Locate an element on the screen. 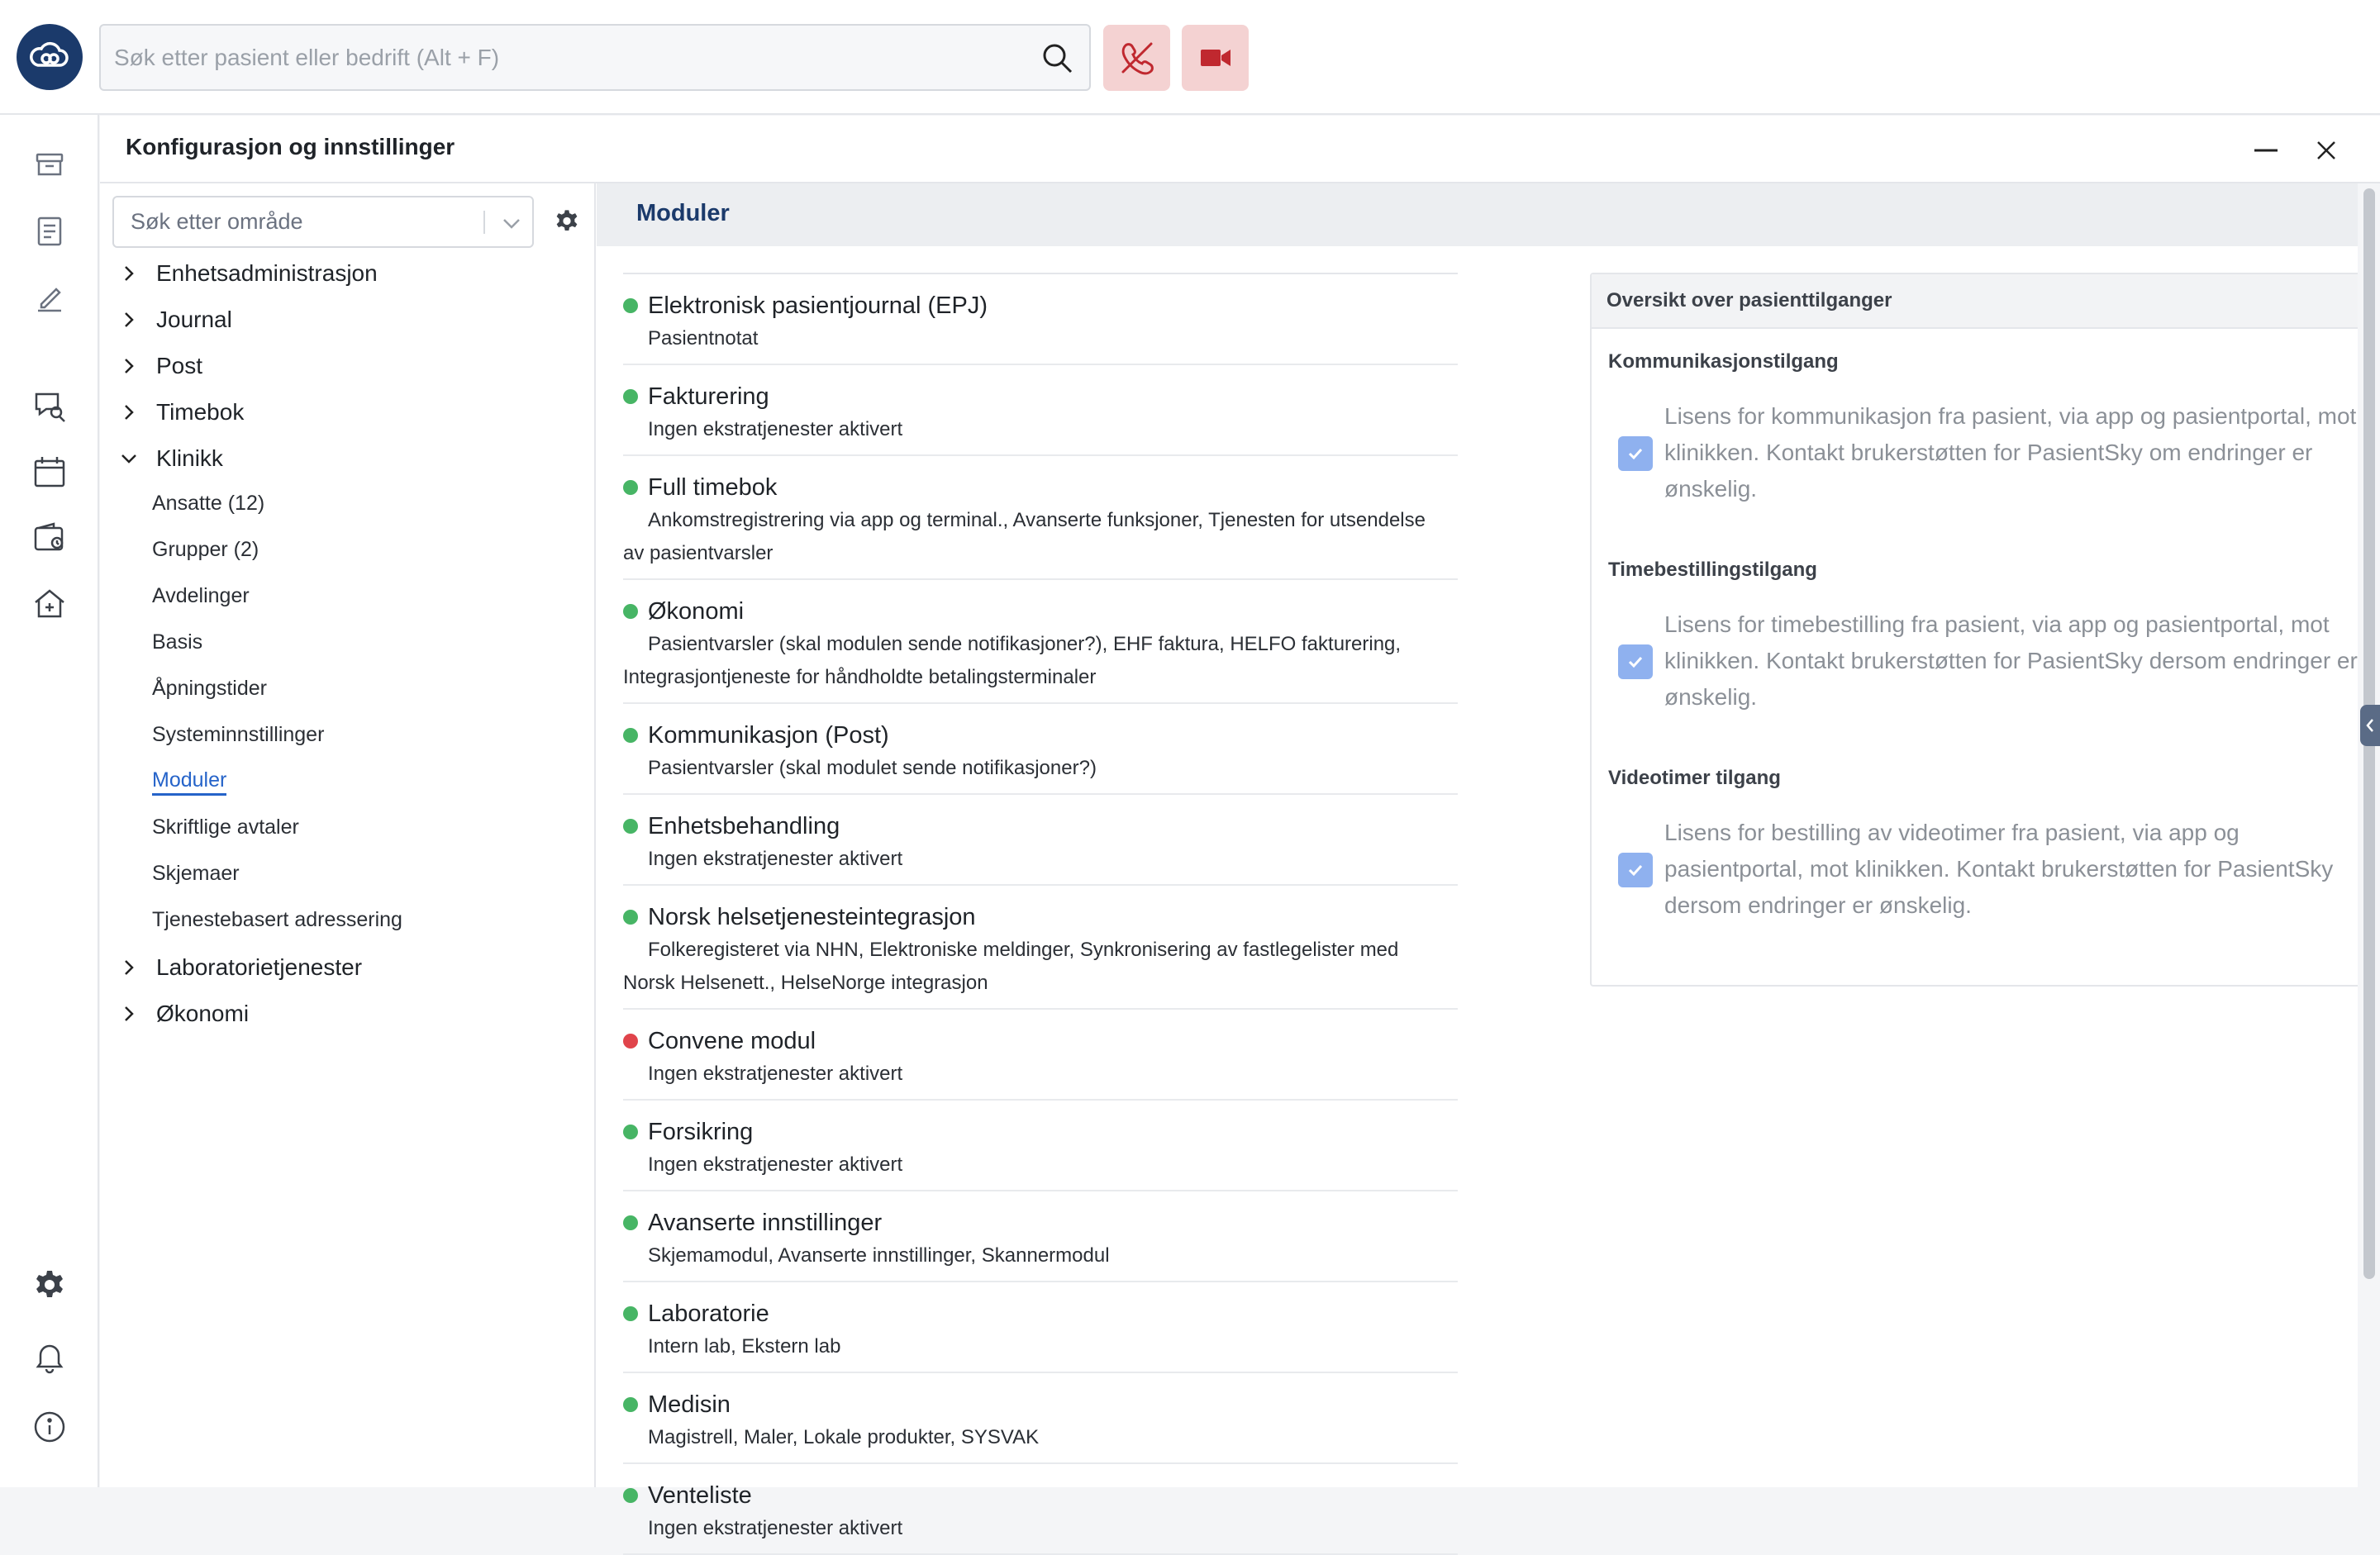 This screenshot has height=1555, width=2380. tree-node-laboratorietjenester: Laboratorietjenester is located at coordinates (239, 967).